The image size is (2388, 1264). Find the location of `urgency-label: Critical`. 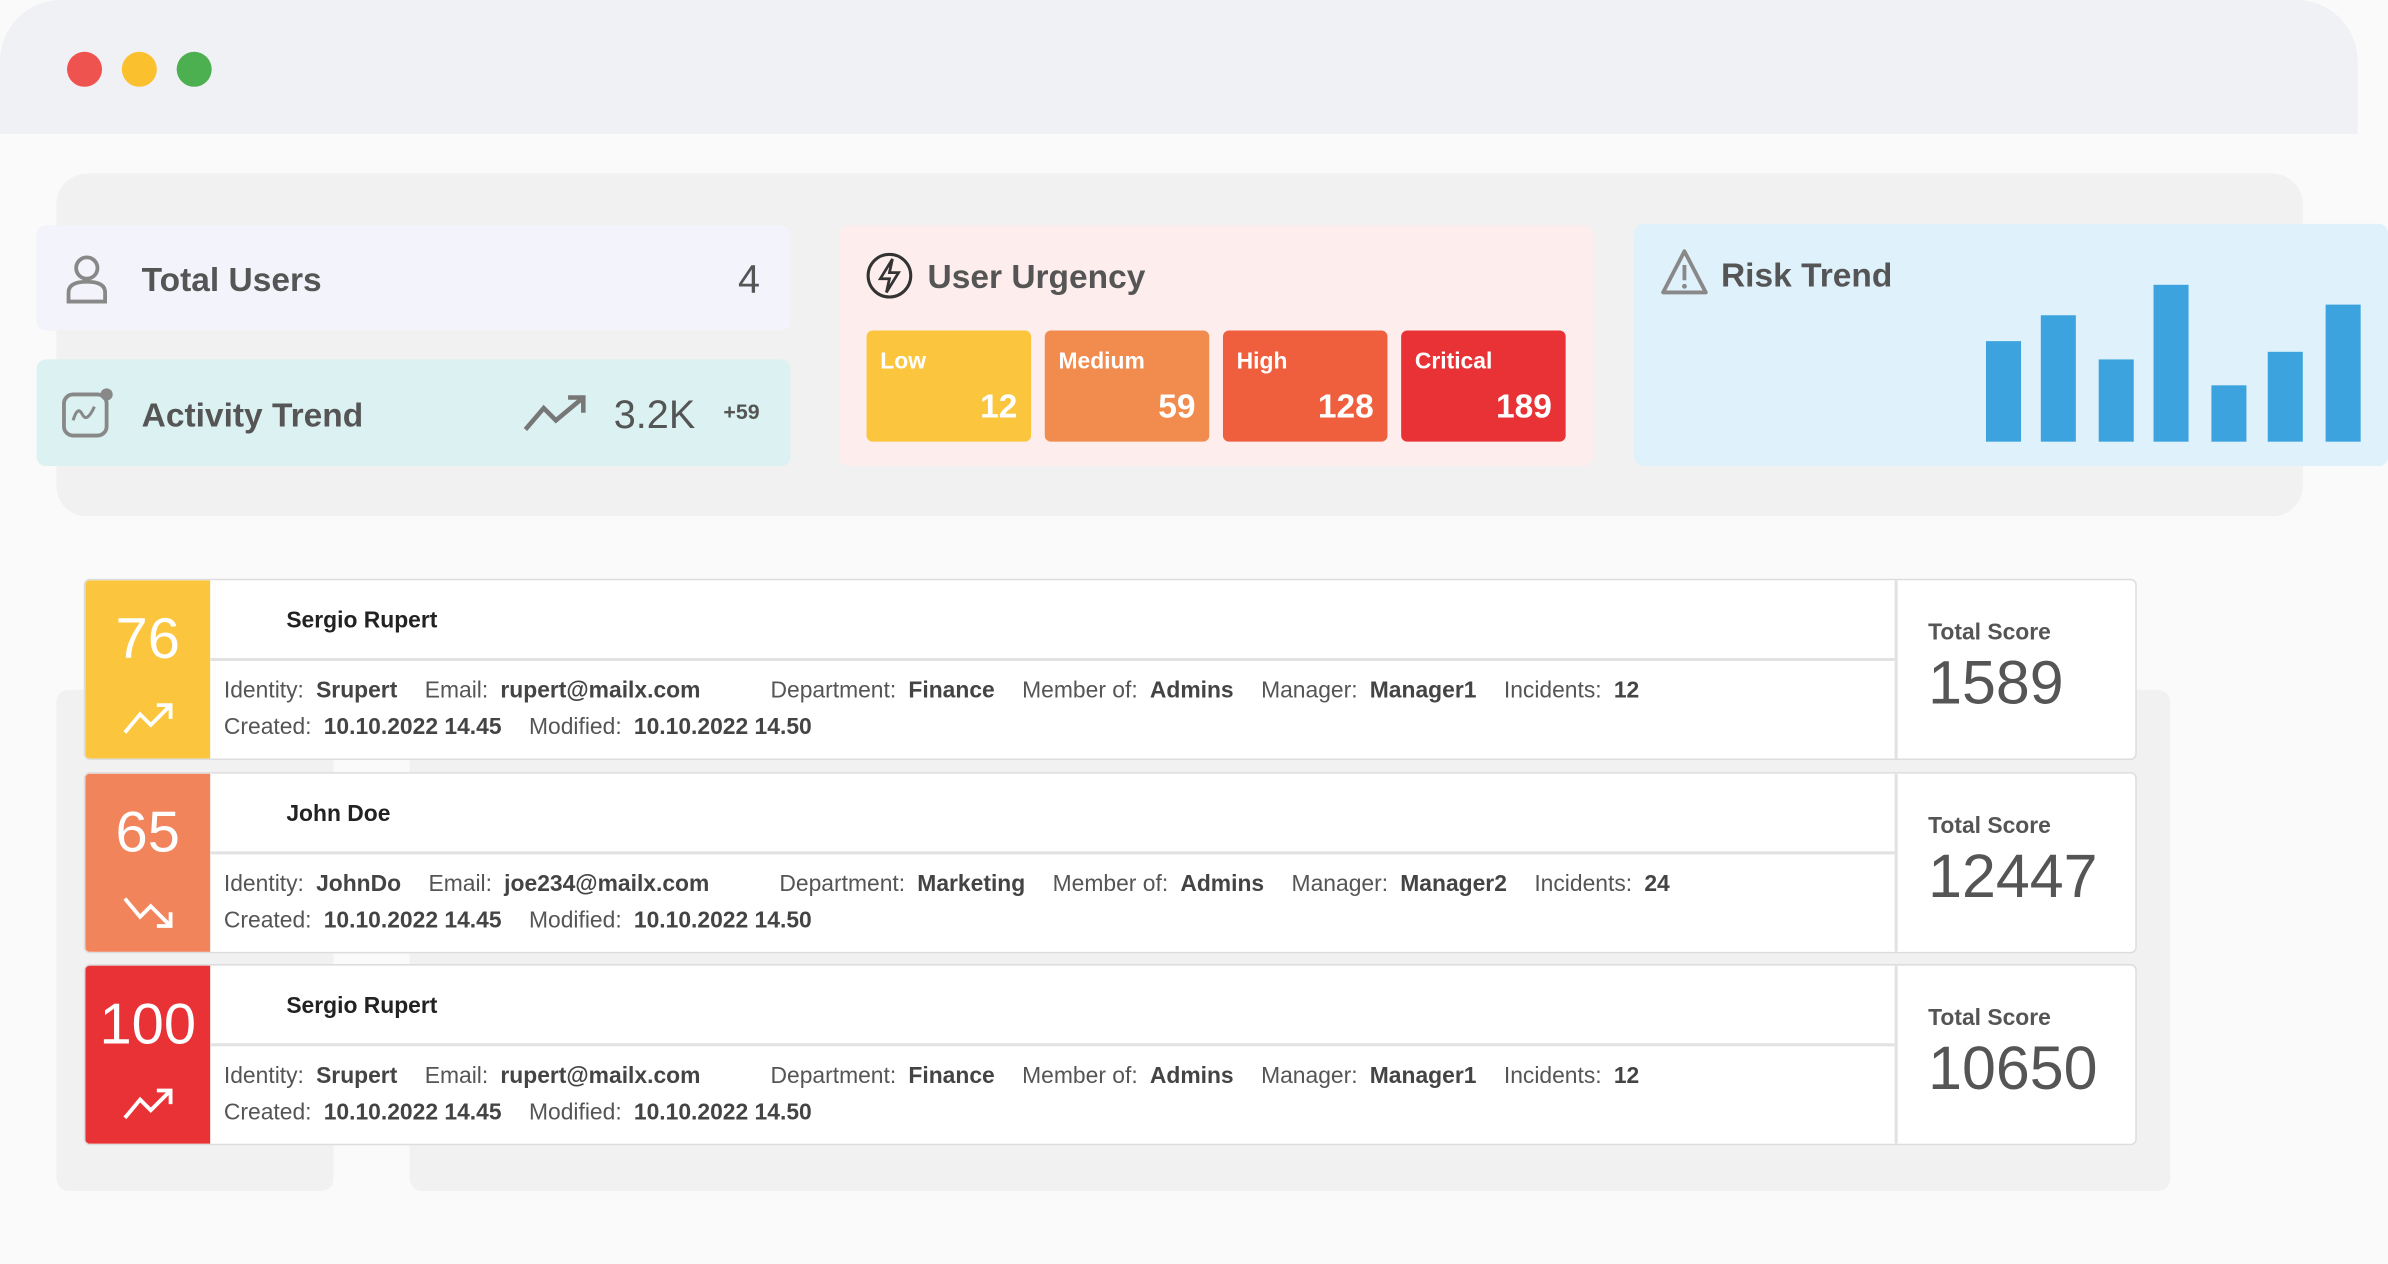

urgency-label: Critical is located at coordinates (1453, 361).